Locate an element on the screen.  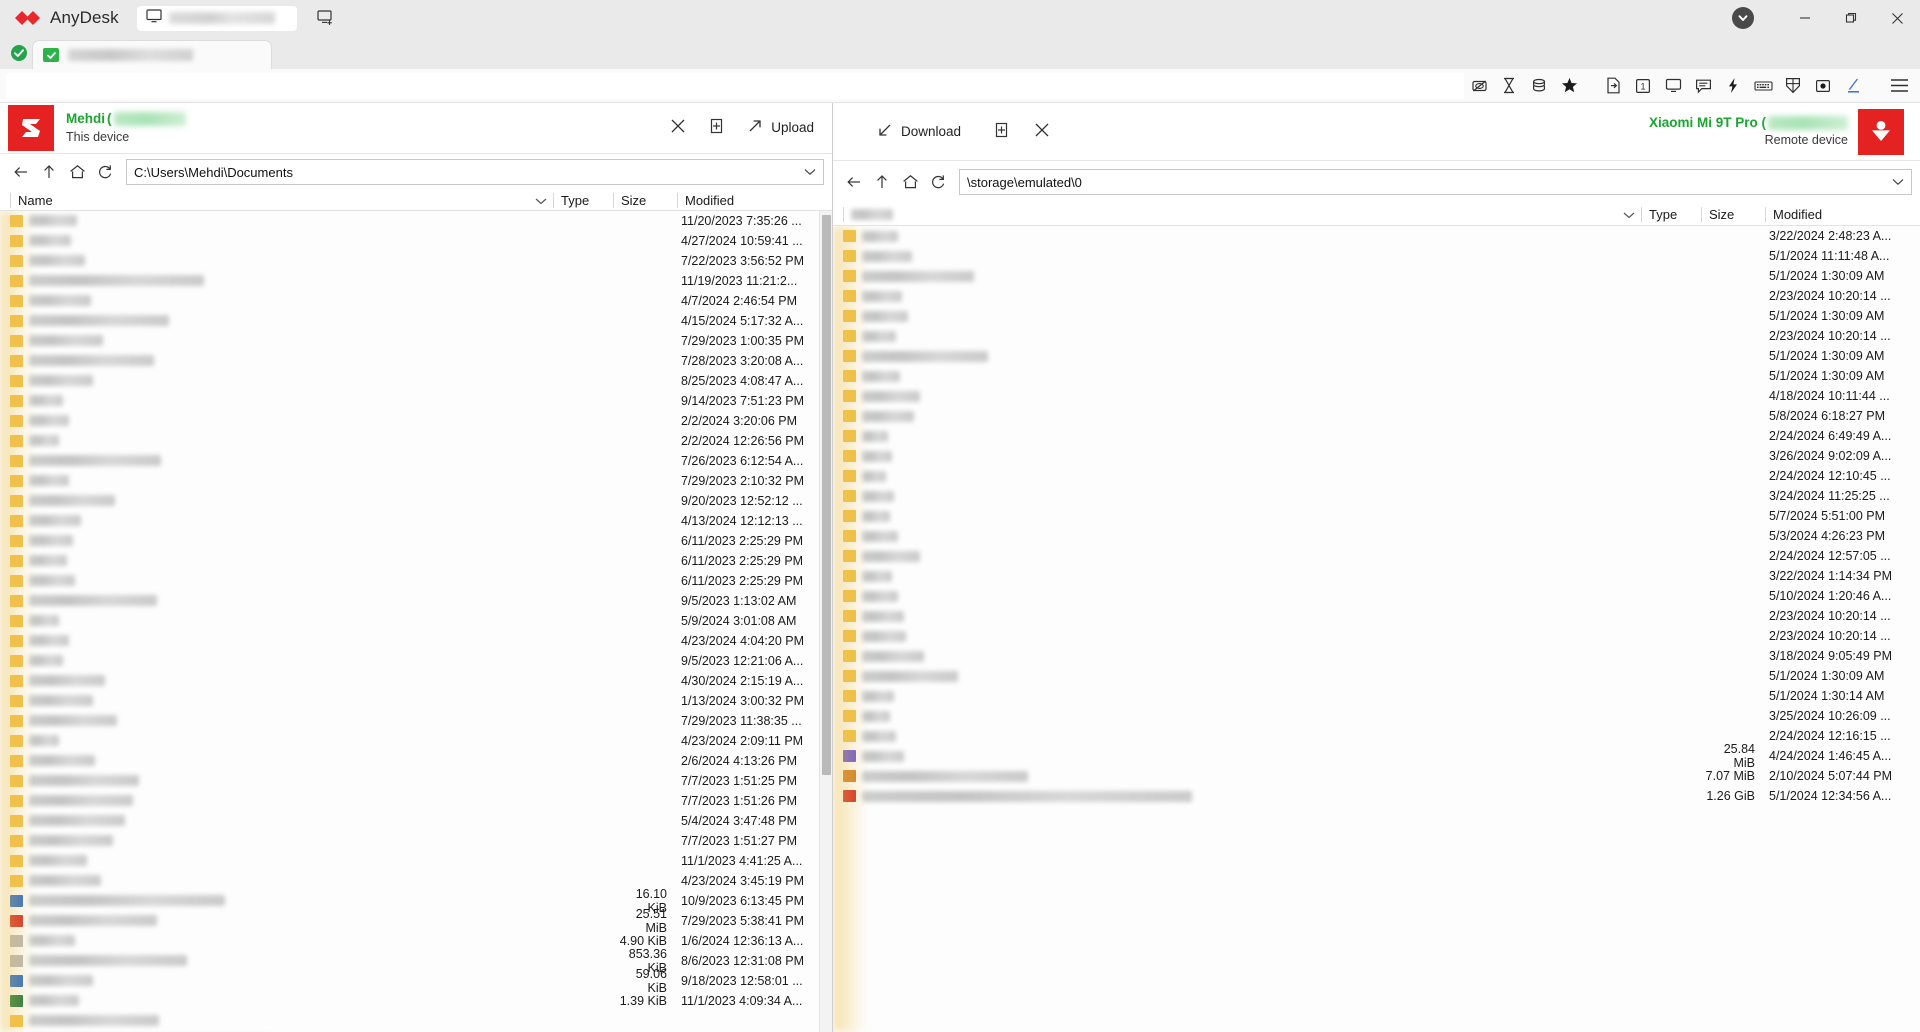
table-row: 16.10 KiB 10/9/2023 6:13:45 PM is located at coordinates (416, 901).